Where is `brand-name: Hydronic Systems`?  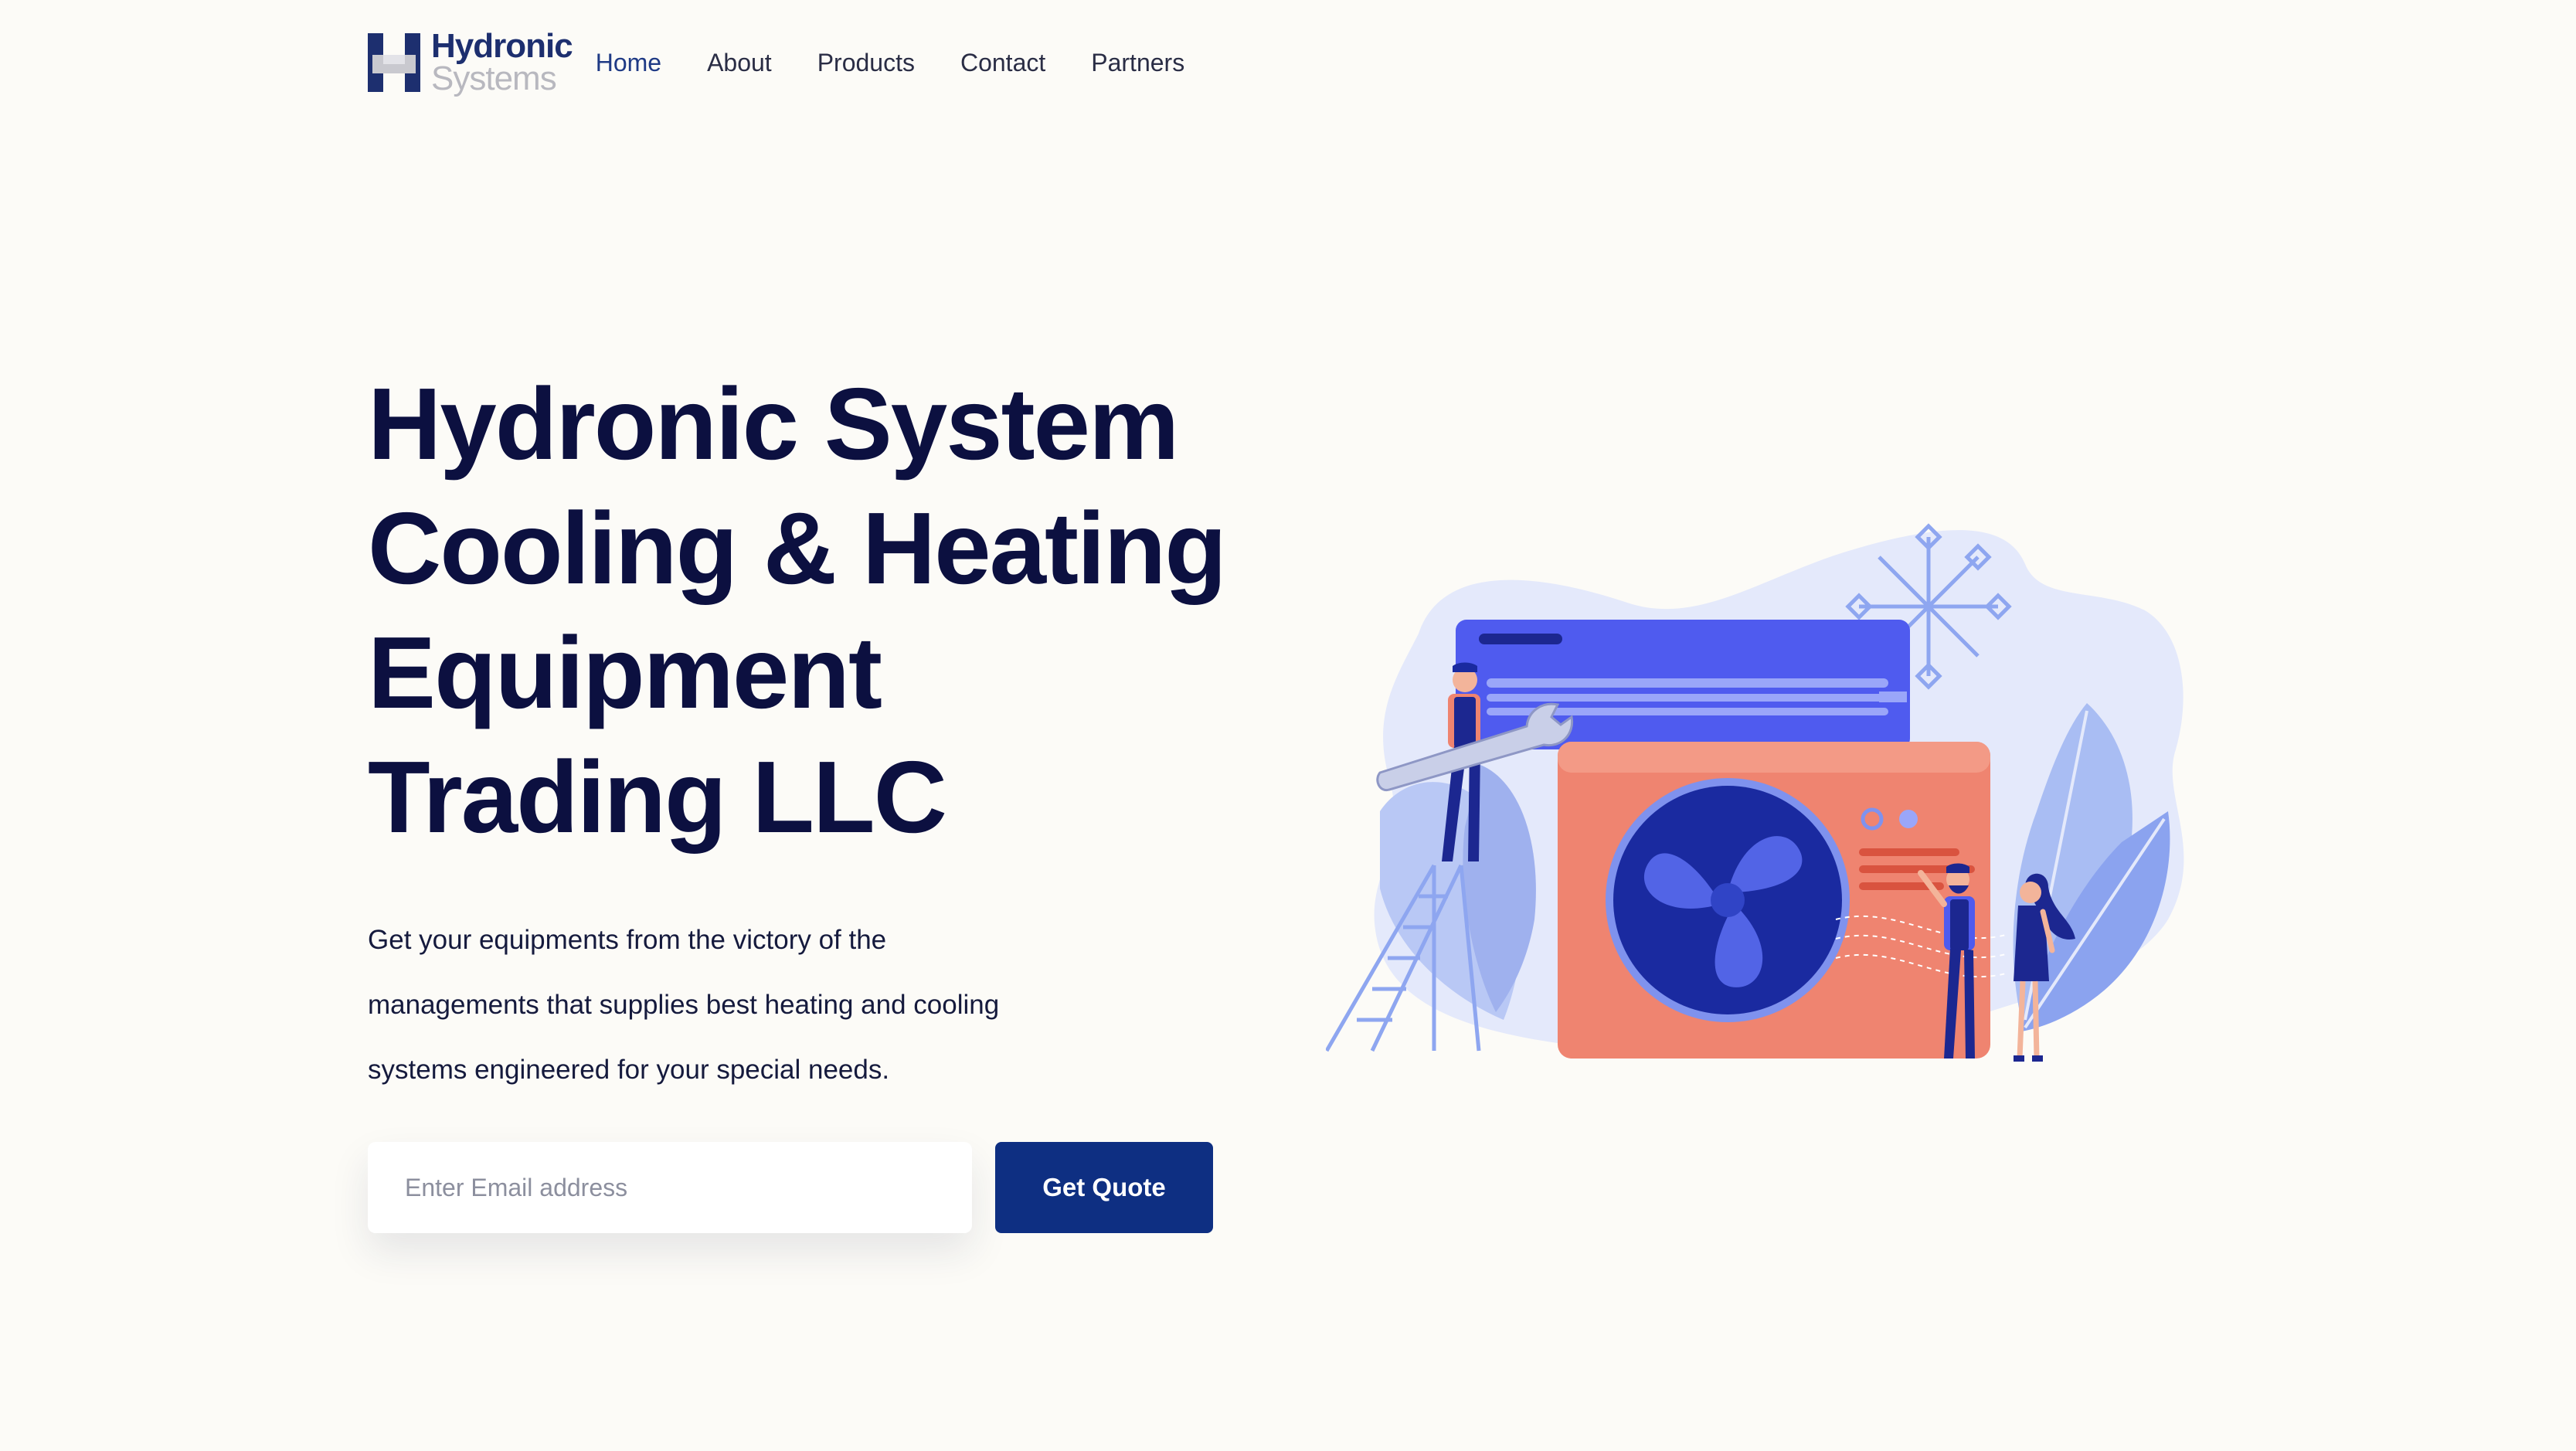 brand-name: Hydronic Systems is located at coordinates (502, 62).